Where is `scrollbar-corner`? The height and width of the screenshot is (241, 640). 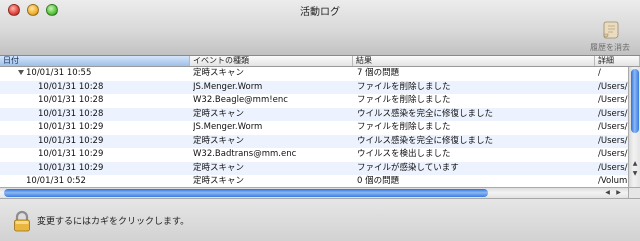 scrollbar-corner is located at coordinates (634, 192).